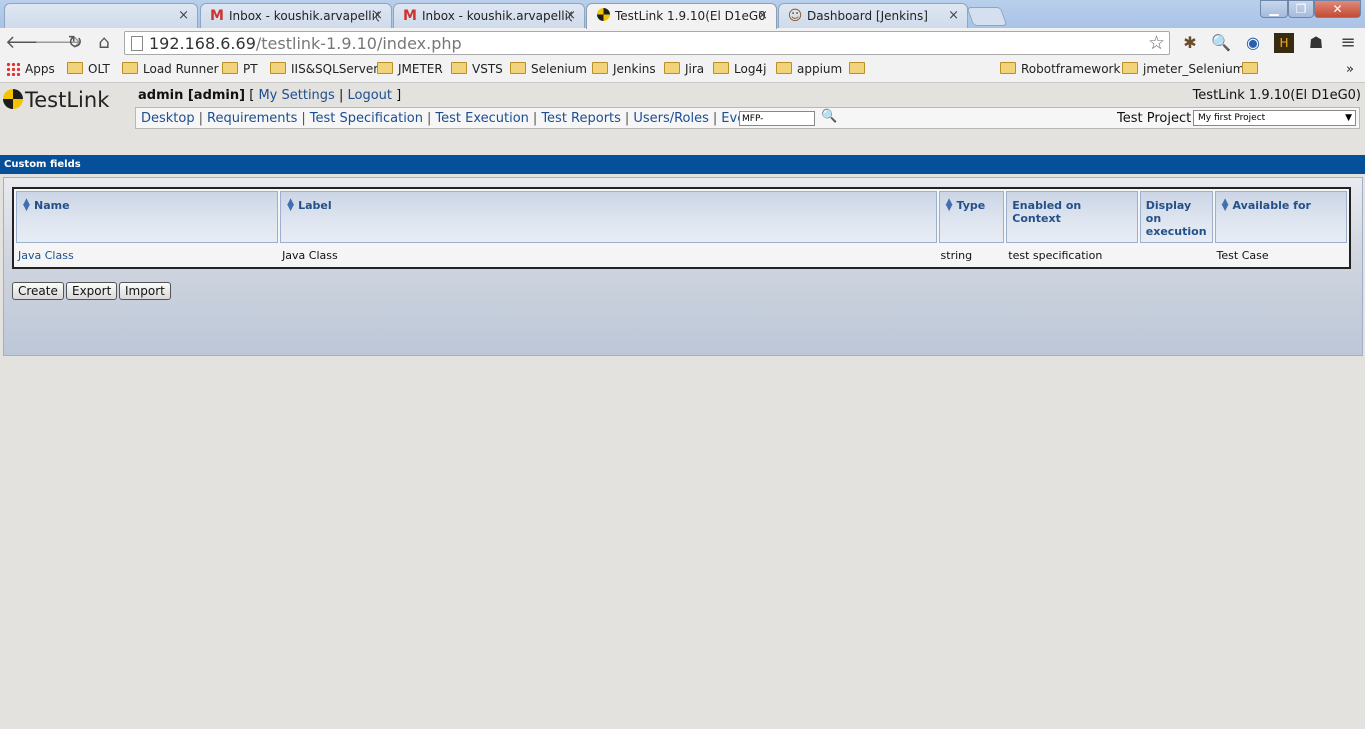  I want to click on current-user: admin [admin], so click(192, 95).